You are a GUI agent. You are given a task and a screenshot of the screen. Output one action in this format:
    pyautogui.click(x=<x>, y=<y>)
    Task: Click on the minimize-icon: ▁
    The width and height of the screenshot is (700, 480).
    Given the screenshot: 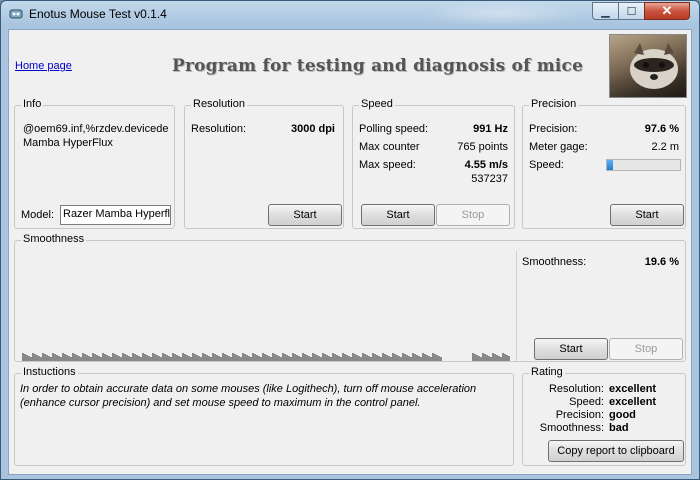 What is the action you would take?
    pyautogui.click(x=605, y=11)
    